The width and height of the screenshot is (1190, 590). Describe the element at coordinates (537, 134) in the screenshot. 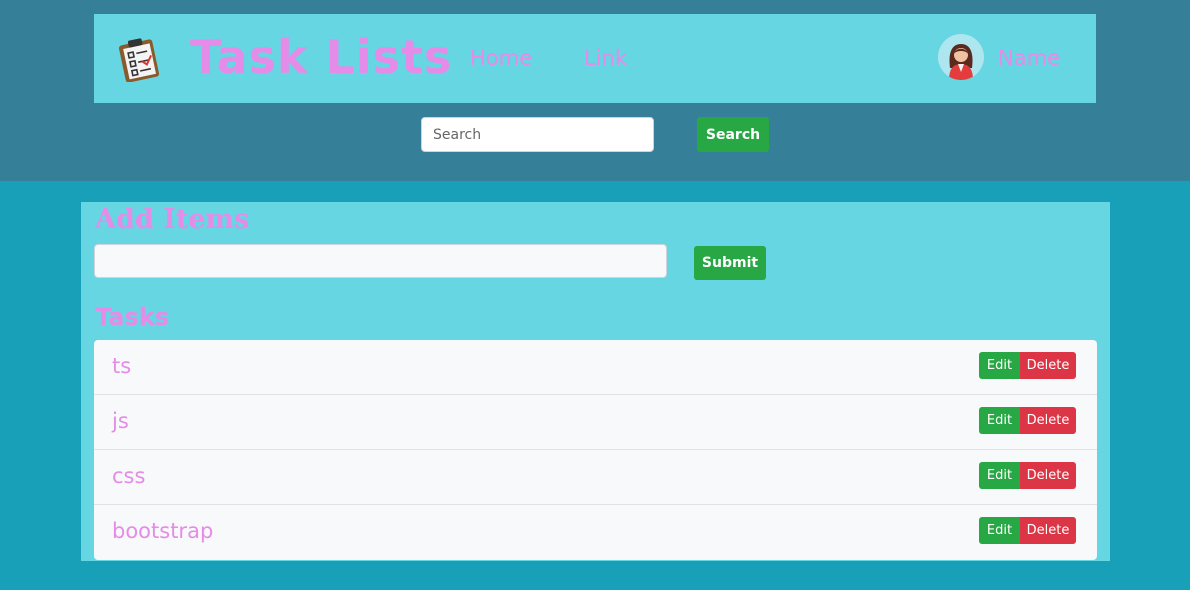

I see `search-input` at that location.